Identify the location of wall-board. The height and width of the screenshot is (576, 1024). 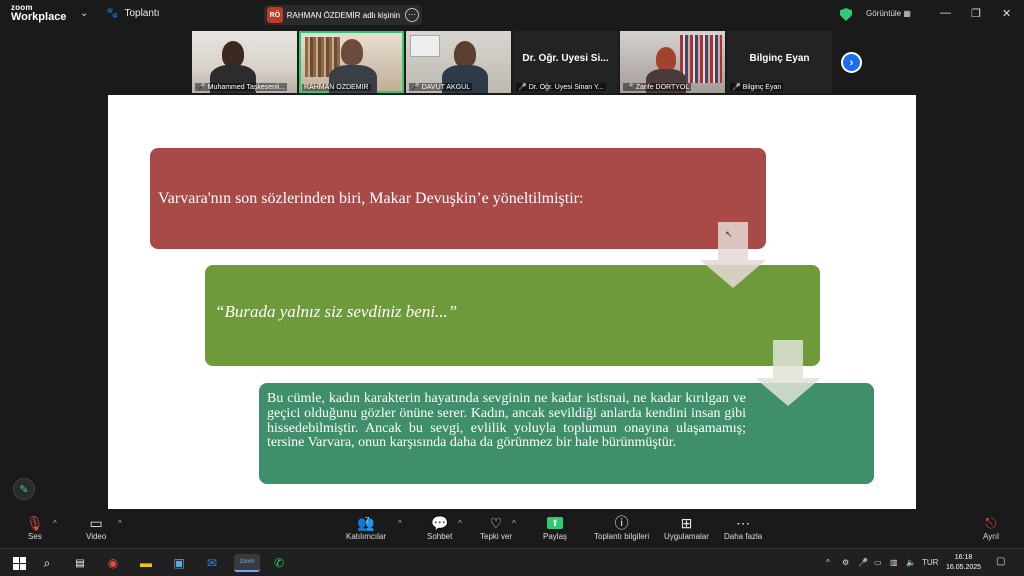
(425, 46).